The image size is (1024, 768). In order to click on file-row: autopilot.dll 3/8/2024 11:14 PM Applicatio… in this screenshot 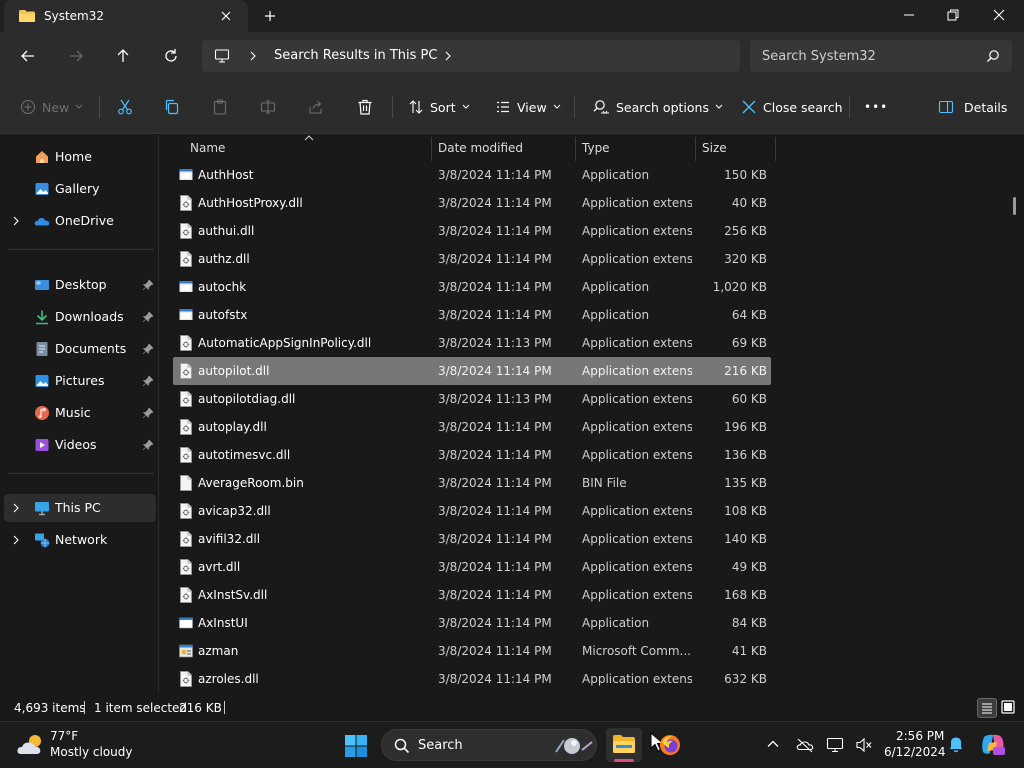, I will do `click(472, 371)`.